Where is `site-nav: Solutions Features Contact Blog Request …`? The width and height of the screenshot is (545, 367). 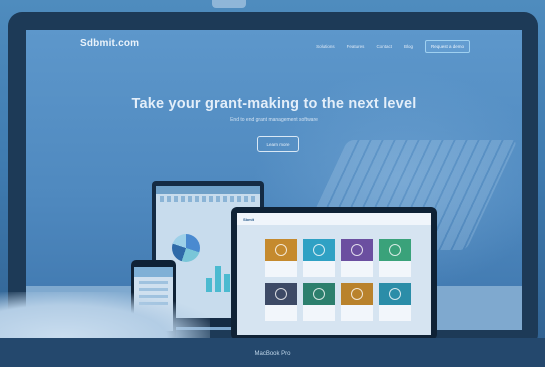
site-nav: Solutions Features Contact Blog Request … is located at coordinates (393, 46).